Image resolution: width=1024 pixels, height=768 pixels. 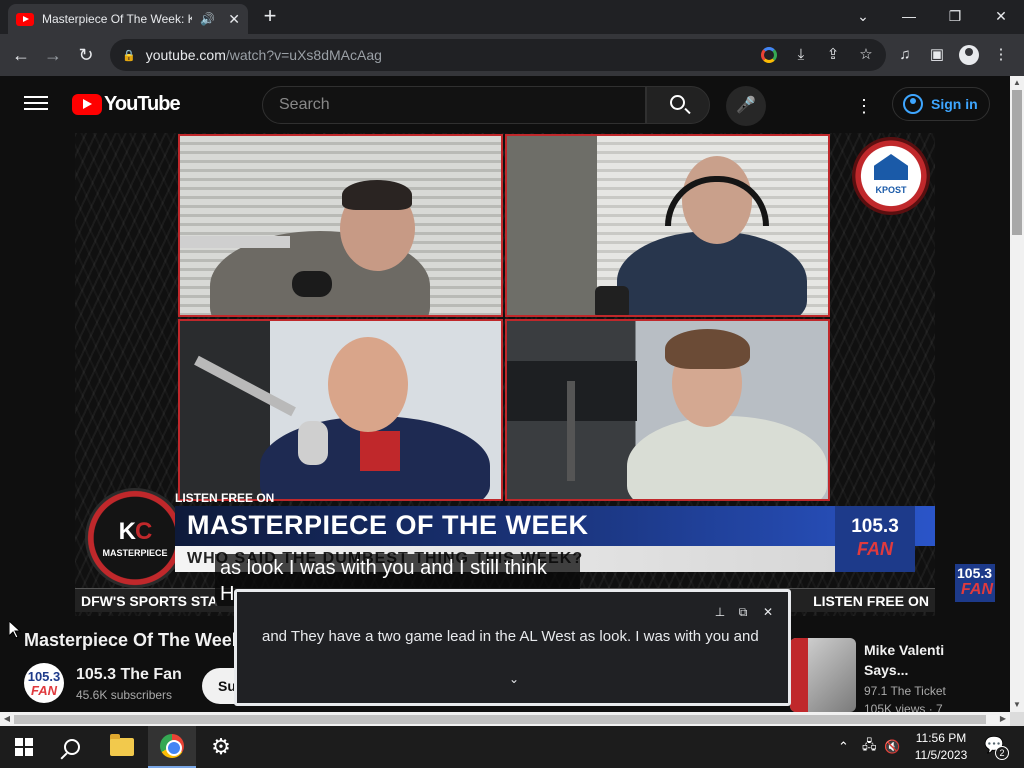 I want to click on listen-free-tag: LISTEN FREE ON, so click(x=225, y=498).